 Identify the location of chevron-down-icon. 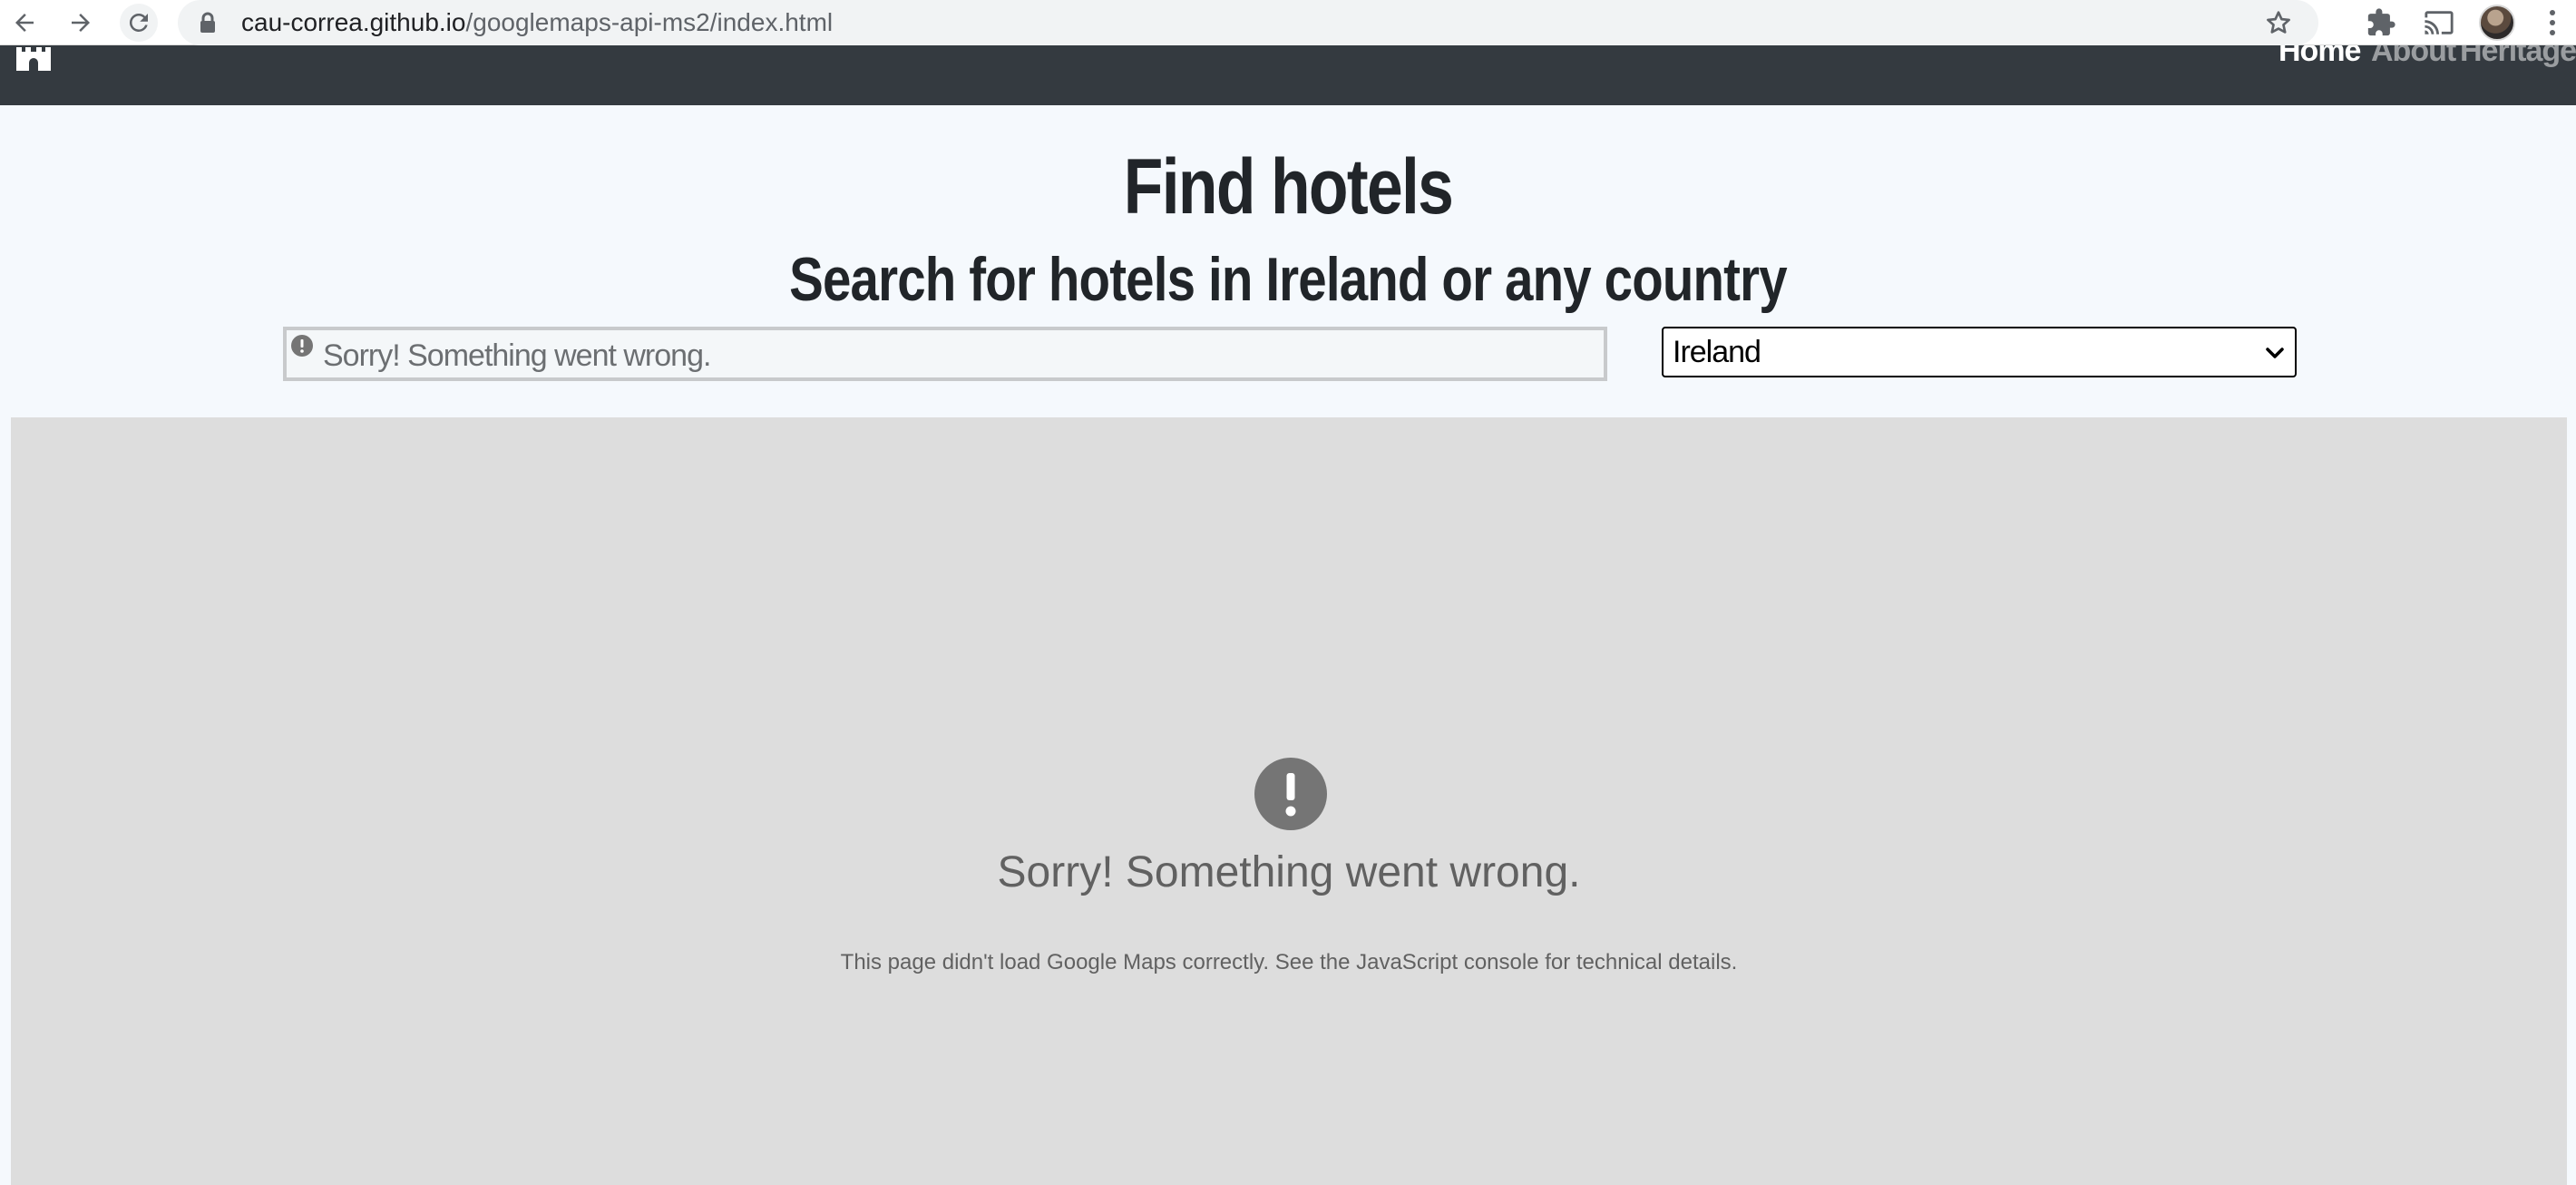
(2275, 353).